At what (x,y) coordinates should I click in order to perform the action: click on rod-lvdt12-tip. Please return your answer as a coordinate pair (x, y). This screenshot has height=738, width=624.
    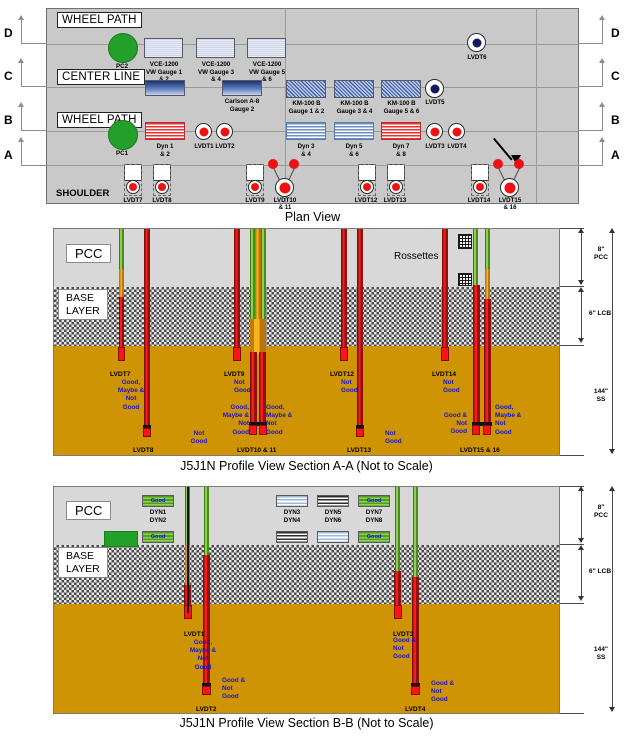
    Looking at the image, I should click on (344, 354).